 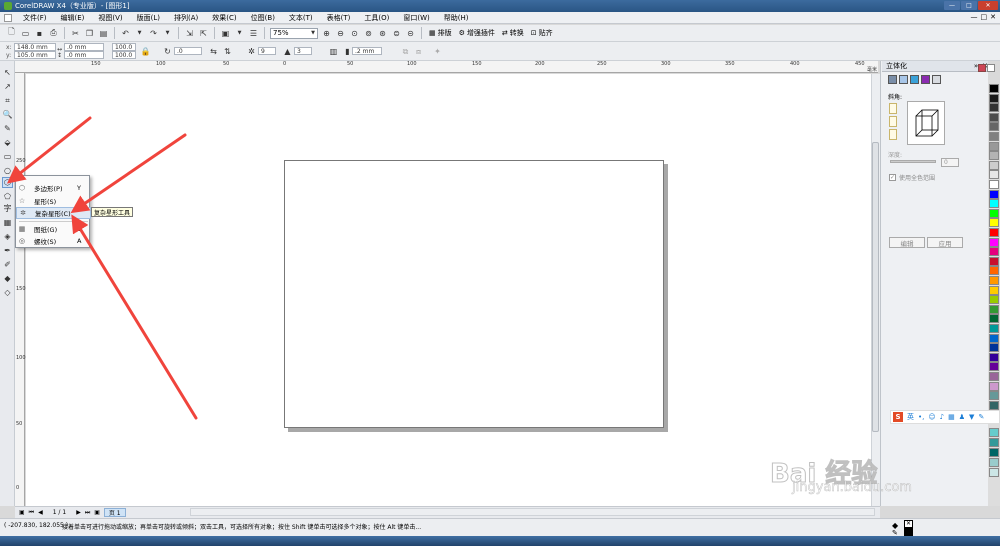 What do you see at coordinates (227, 51) in the screenshot?
I see `mirror-vertical-icon: ⇅` at bounding box center [227, 51].